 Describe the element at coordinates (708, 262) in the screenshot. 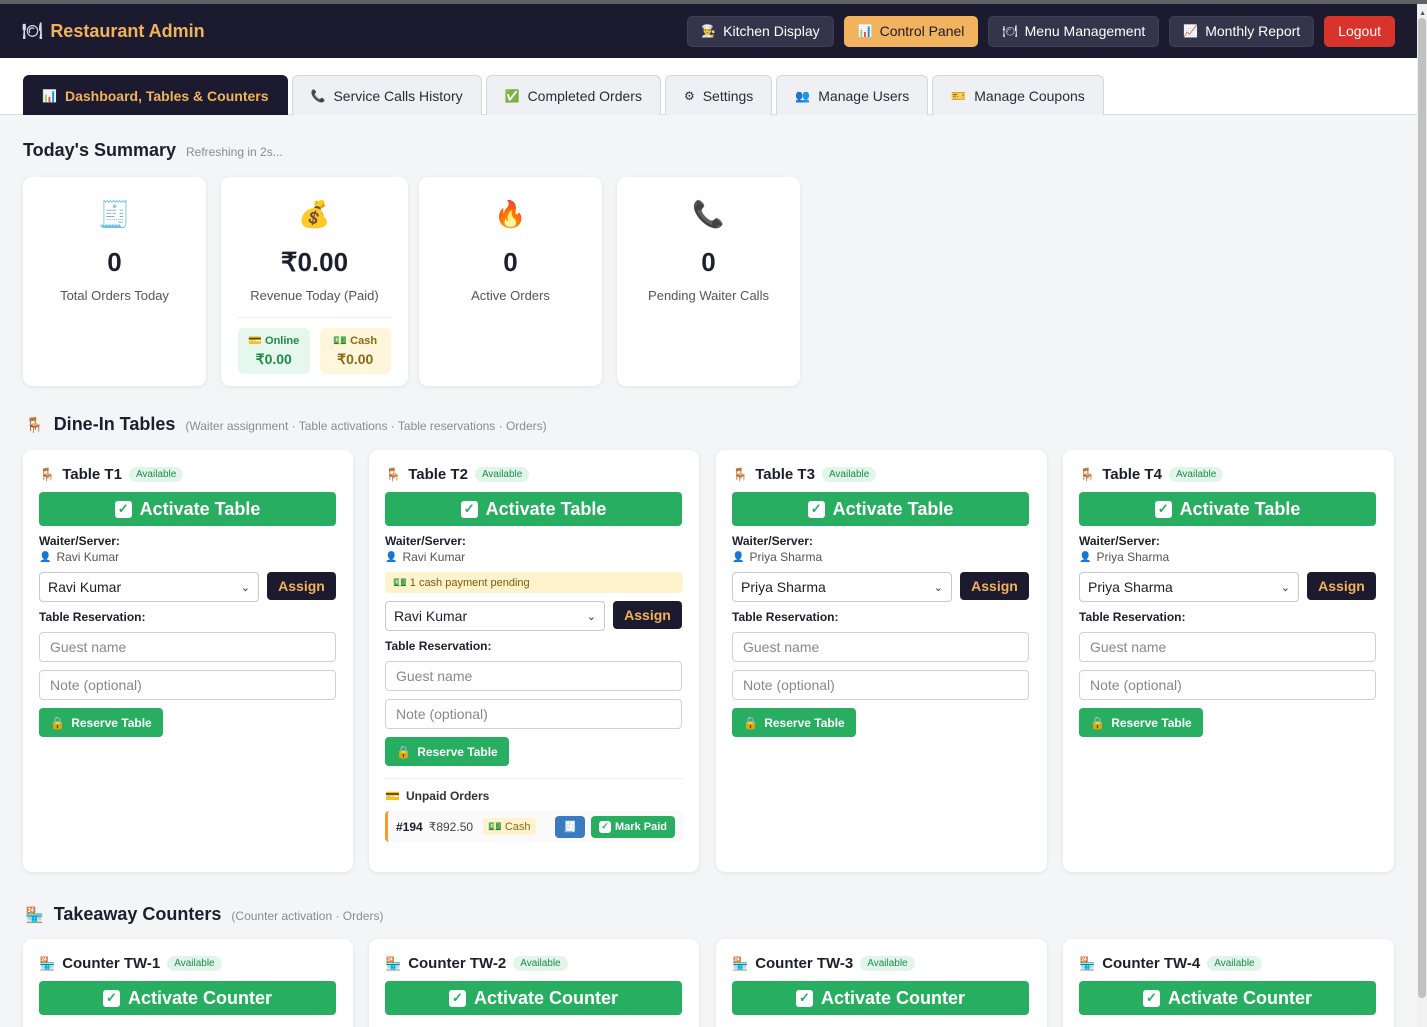

I see `stat-value: 0` at that location.